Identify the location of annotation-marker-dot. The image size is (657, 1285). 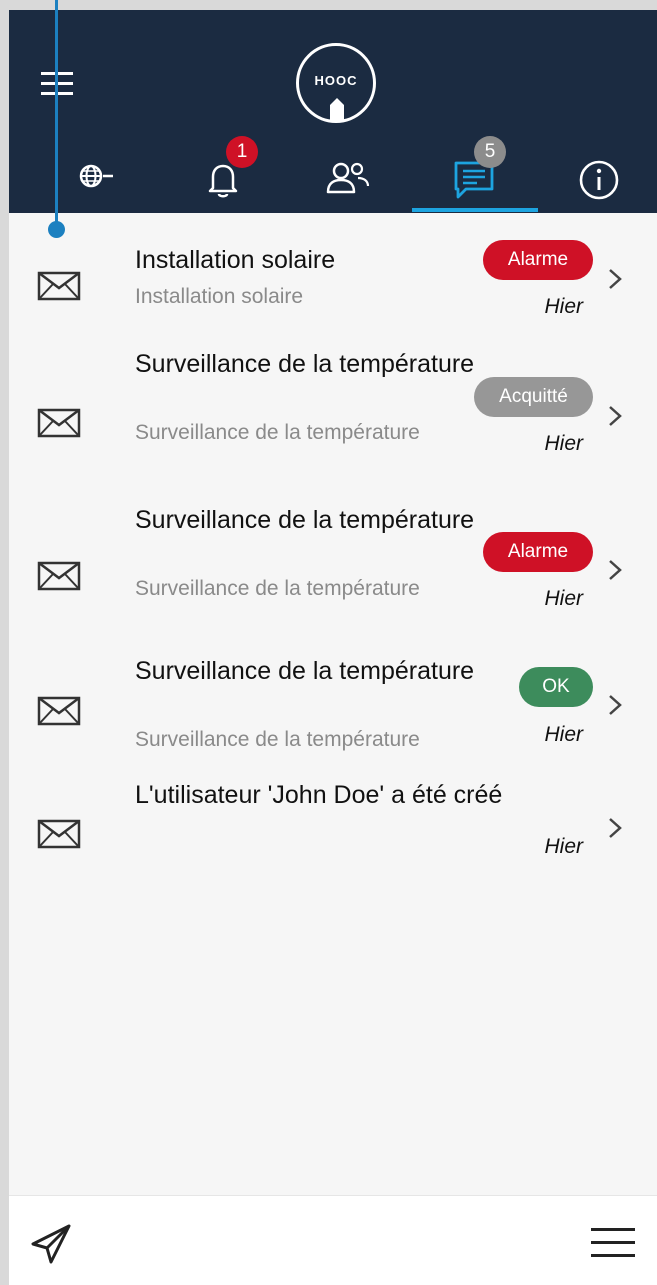
(56, 229).